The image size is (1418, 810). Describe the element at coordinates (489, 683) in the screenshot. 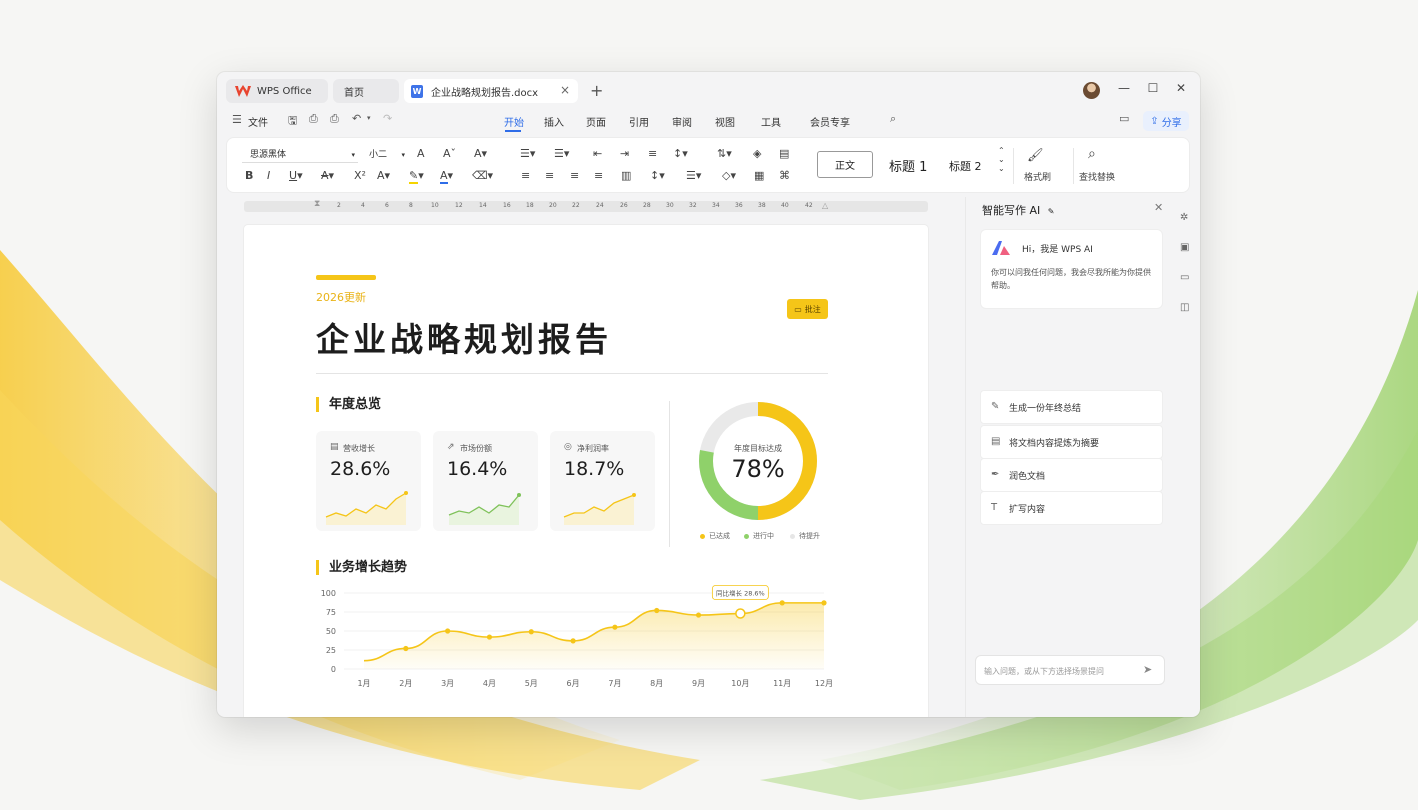

I see `x-tick-label: 4月` at that location.